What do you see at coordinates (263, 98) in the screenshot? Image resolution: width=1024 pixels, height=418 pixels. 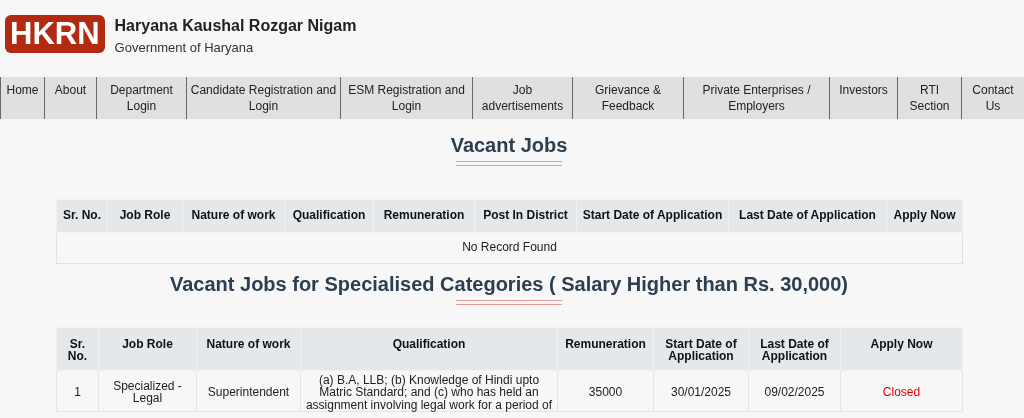 I see `nav-link: Candidate Registration and Login` at bounding box center [263, 98].